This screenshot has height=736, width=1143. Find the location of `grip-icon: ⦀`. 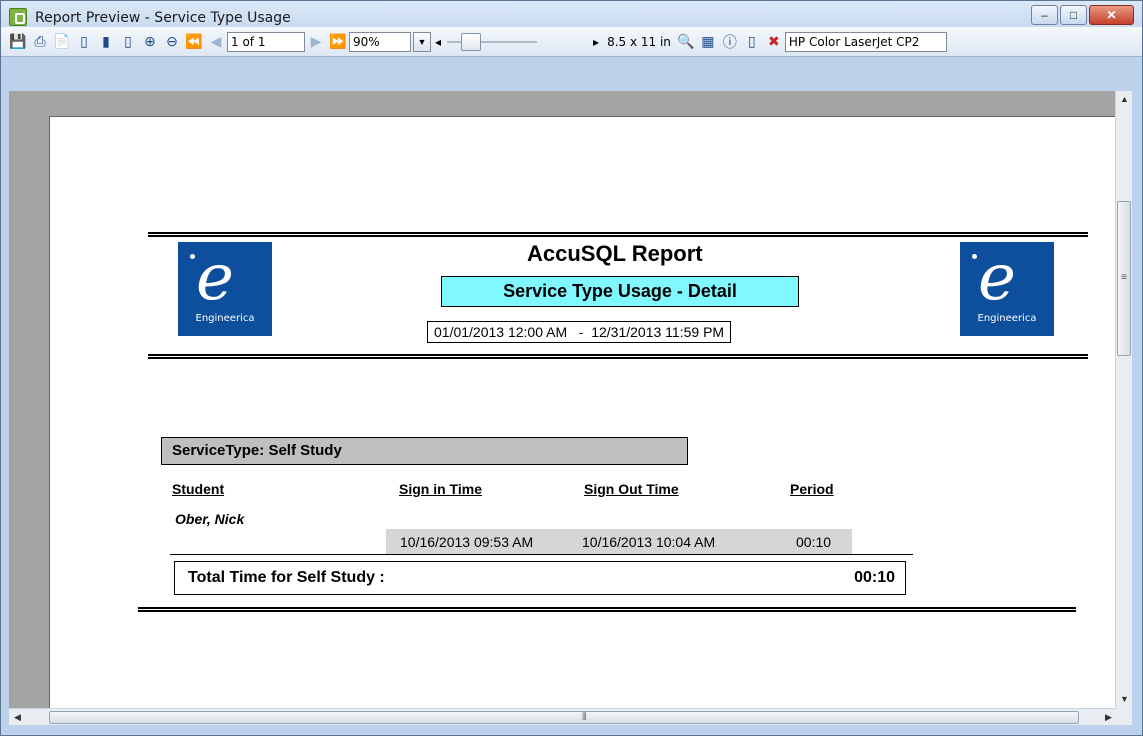

grip-icon: ⦀ is located at coordinates (584, 717).